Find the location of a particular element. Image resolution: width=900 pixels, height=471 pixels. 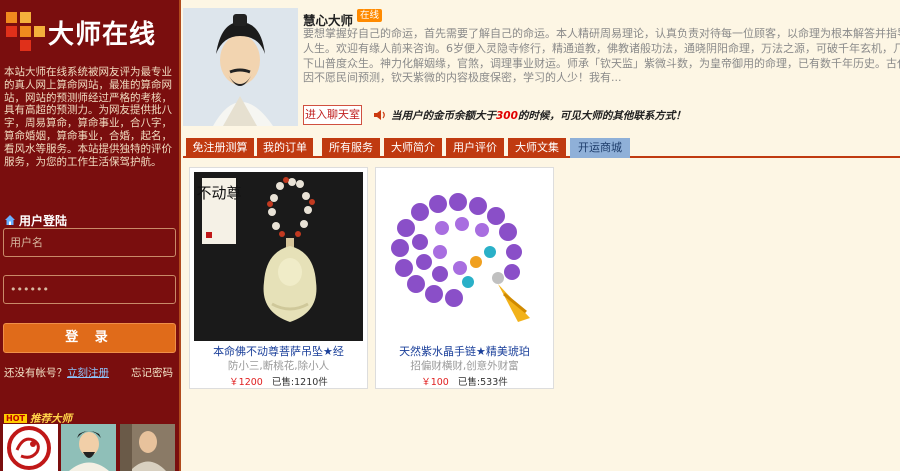

login-heading: 用户登陆 is located at coordinates (35, 220).